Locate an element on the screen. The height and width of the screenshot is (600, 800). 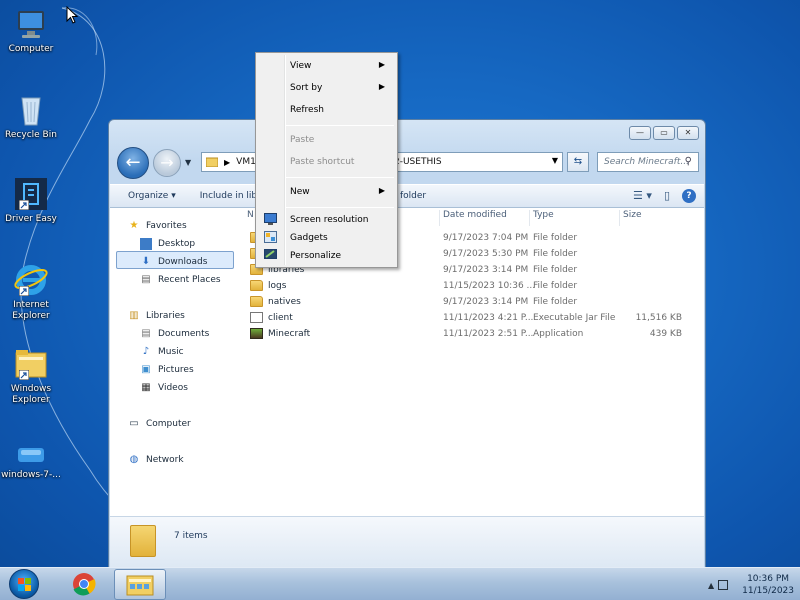
menu-item-view: View ▶ is located at coordinates (326, 66).